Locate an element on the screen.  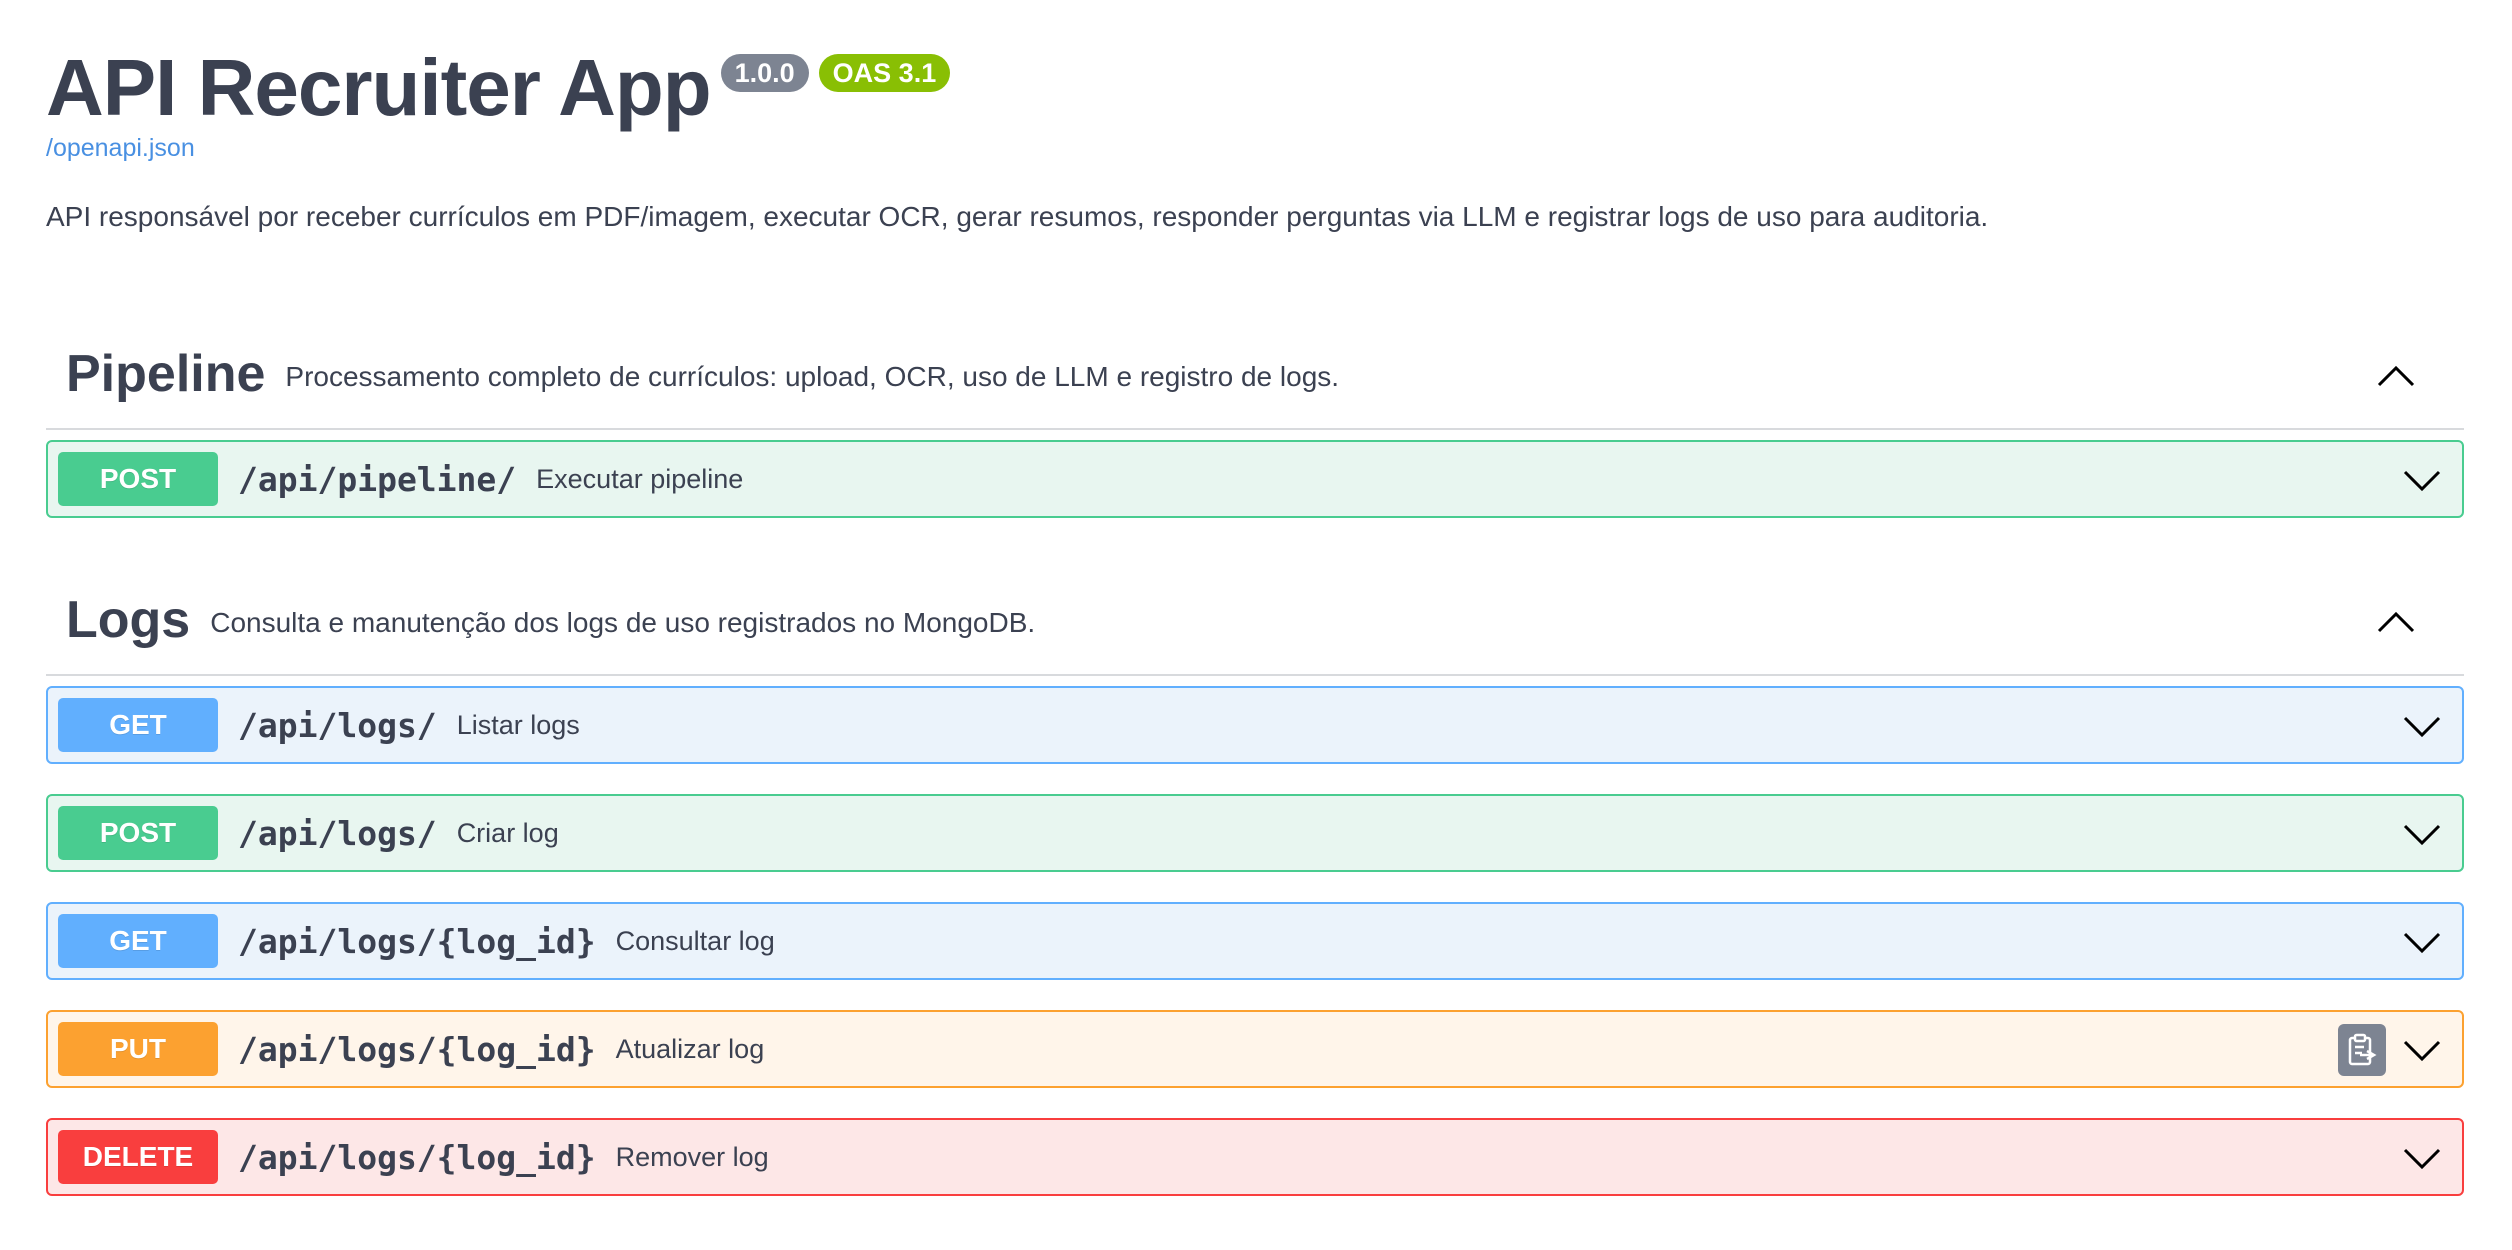
operation-post-logs: POST /api/logs/ Criar log is located at coordinates (1255, 833).